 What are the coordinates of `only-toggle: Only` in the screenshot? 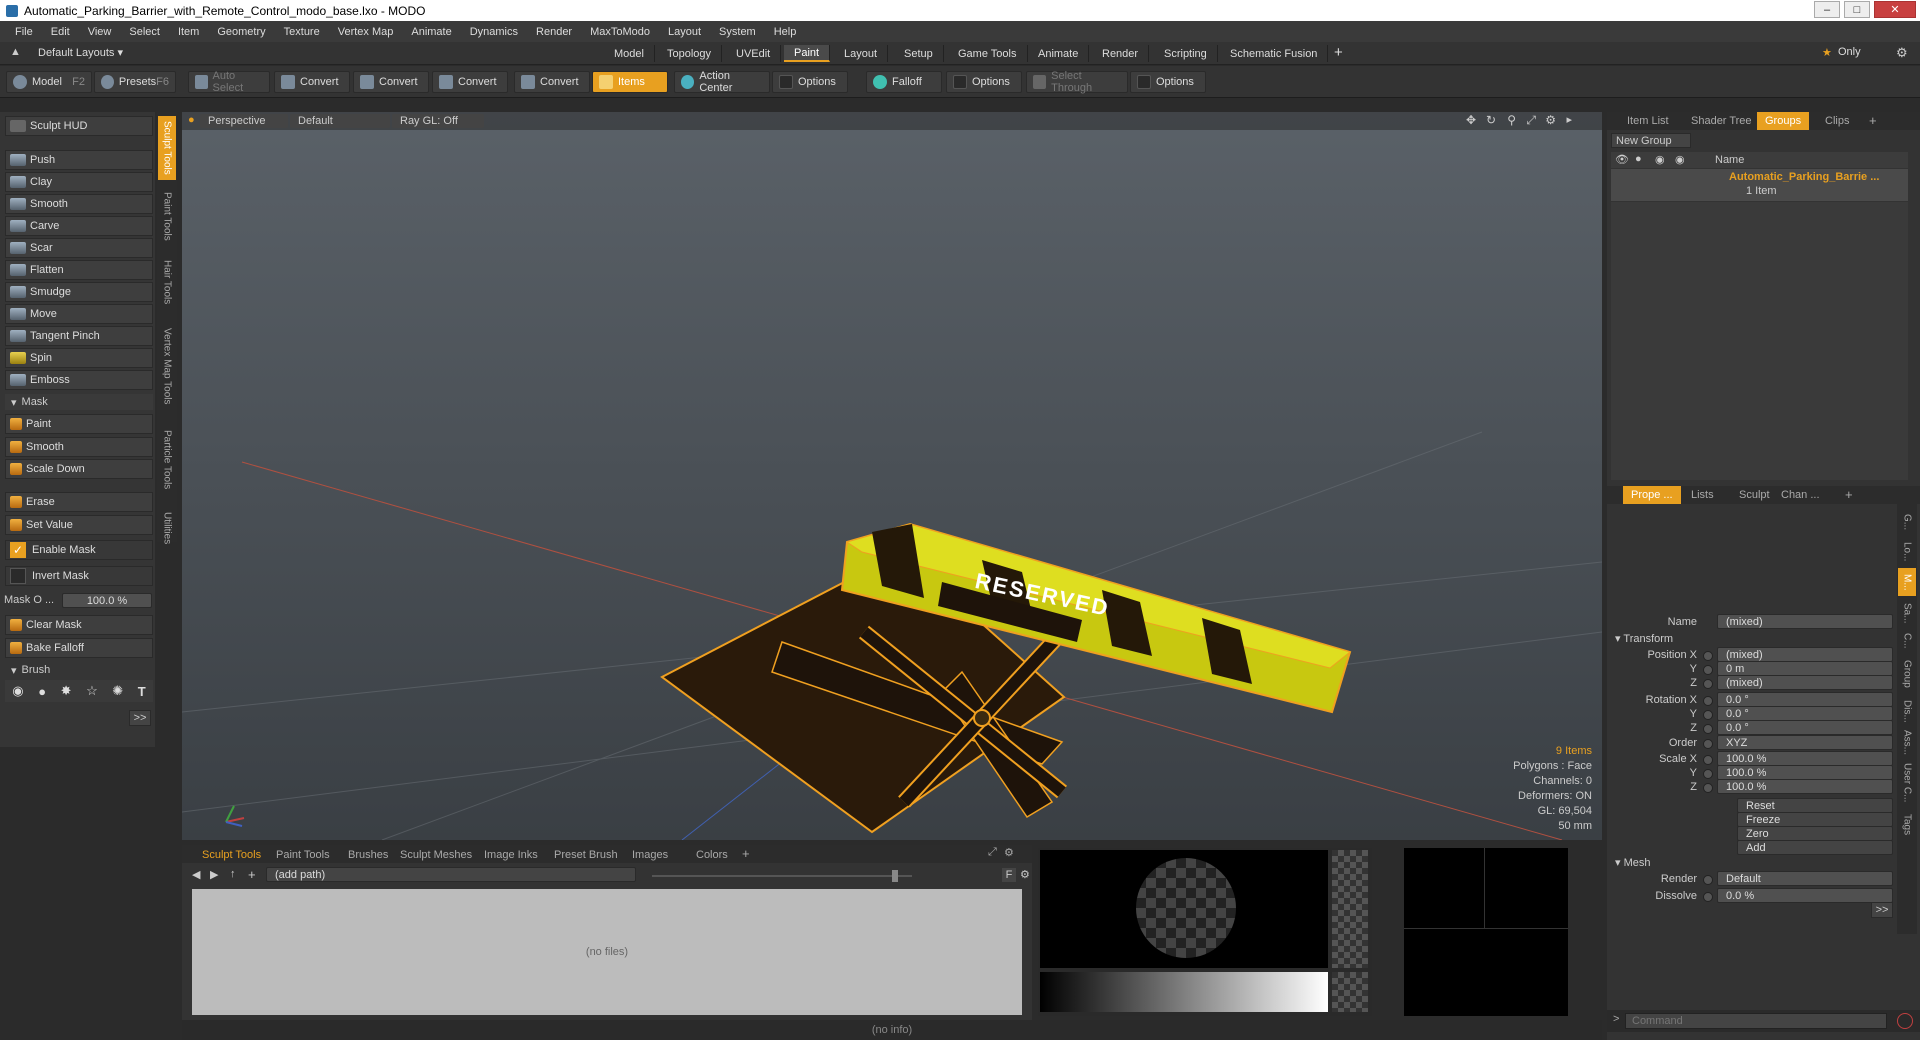 It's located at (1849, 52).